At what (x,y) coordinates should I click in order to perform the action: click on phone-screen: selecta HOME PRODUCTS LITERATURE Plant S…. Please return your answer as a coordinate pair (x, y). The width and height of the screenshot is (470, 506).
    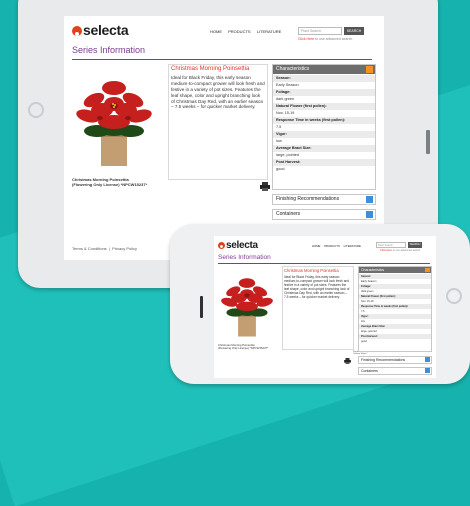
    Looking at the image, I should click on (325, 307).